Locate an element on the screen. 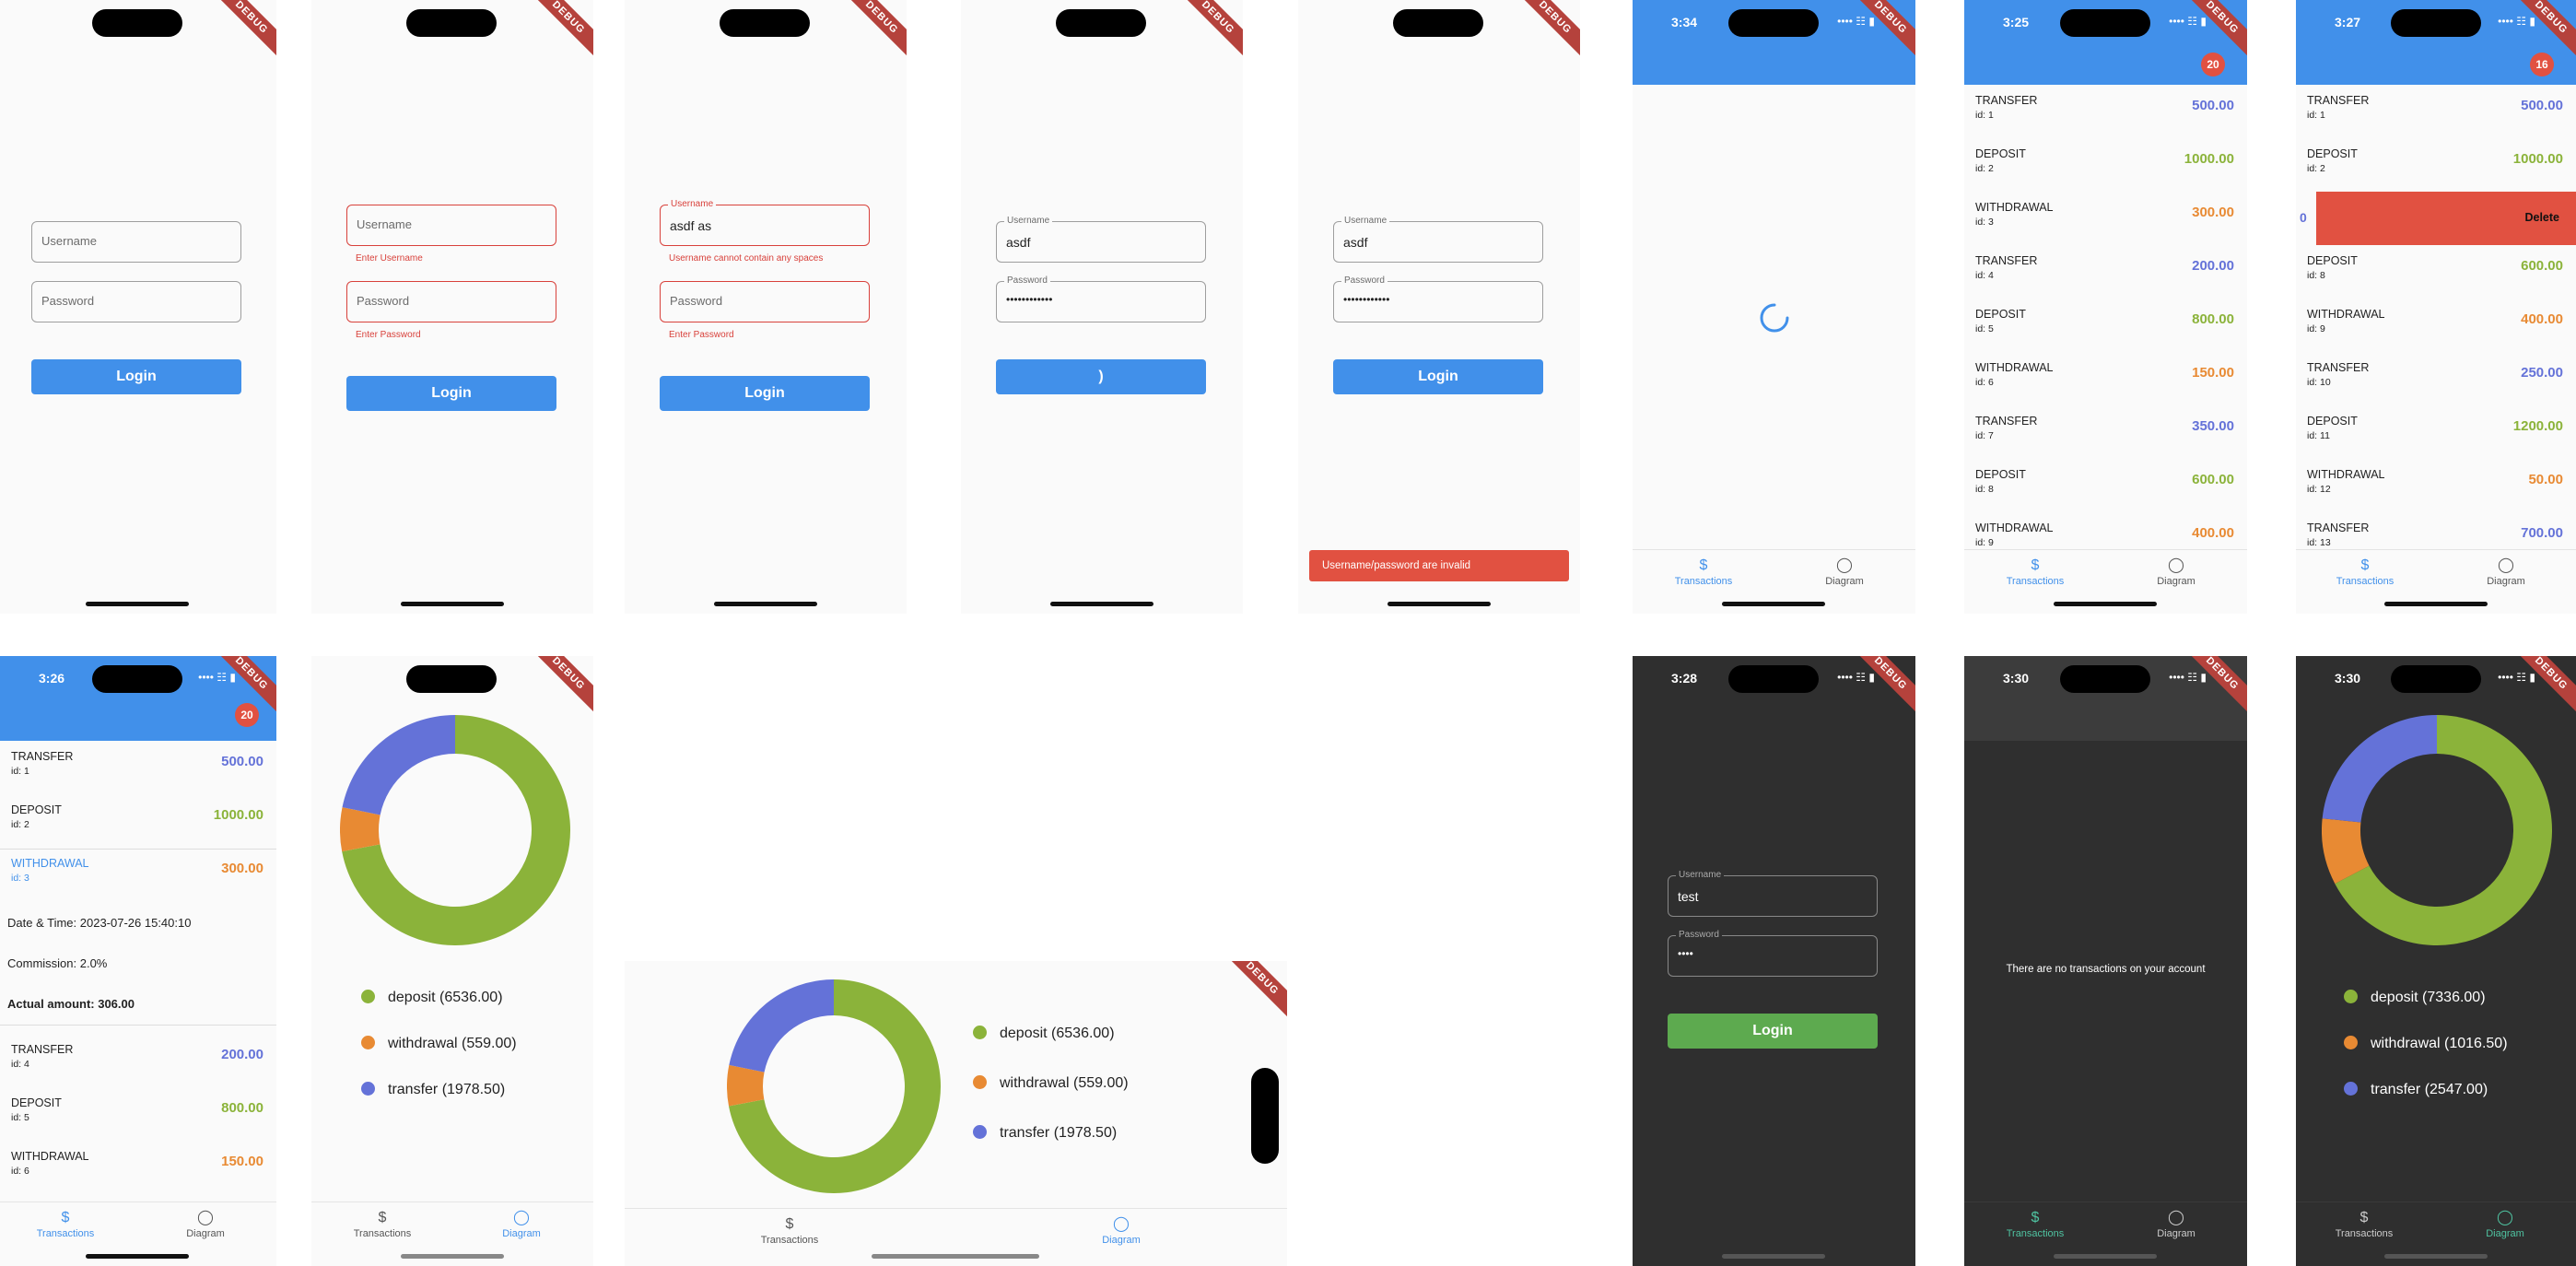  swipe-delete-row: 0 Delete is located at coordinates (2436, 219).